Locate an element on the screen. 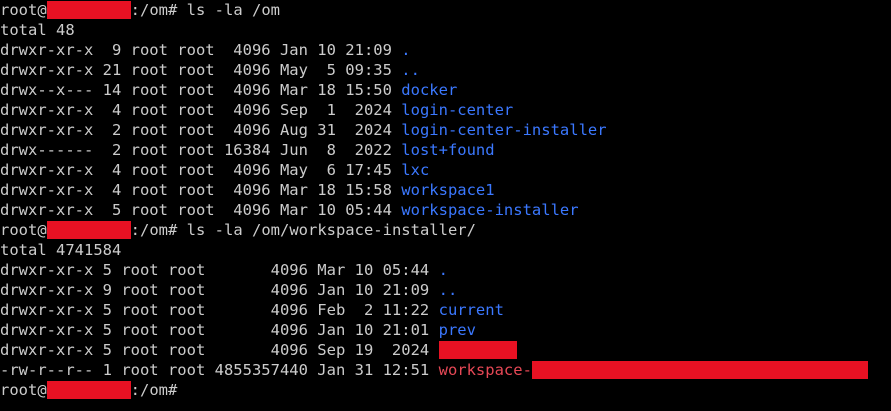 The width and height of the screenshot is (891, 411). entry-meta: drwxr-xr-x 5 root root 4096 Jan 10 21:01 is located at coordinates (219, 330).